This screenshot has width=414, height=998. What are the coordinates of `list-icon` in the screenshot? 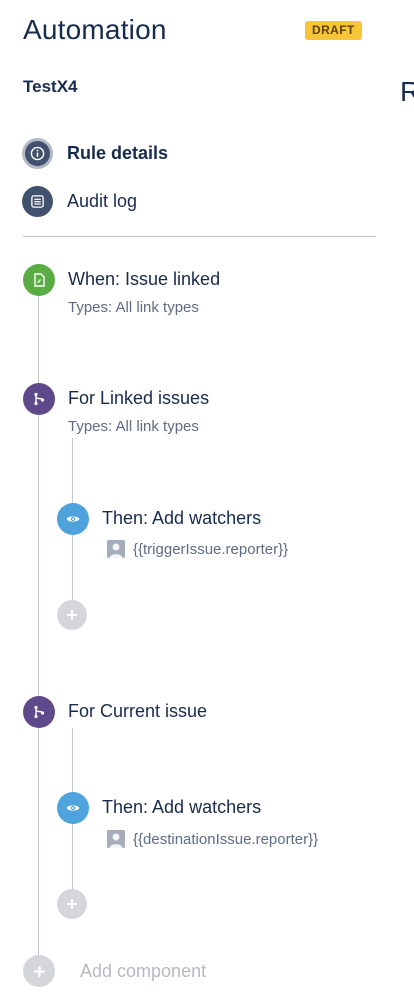 It's located at (37, 201).